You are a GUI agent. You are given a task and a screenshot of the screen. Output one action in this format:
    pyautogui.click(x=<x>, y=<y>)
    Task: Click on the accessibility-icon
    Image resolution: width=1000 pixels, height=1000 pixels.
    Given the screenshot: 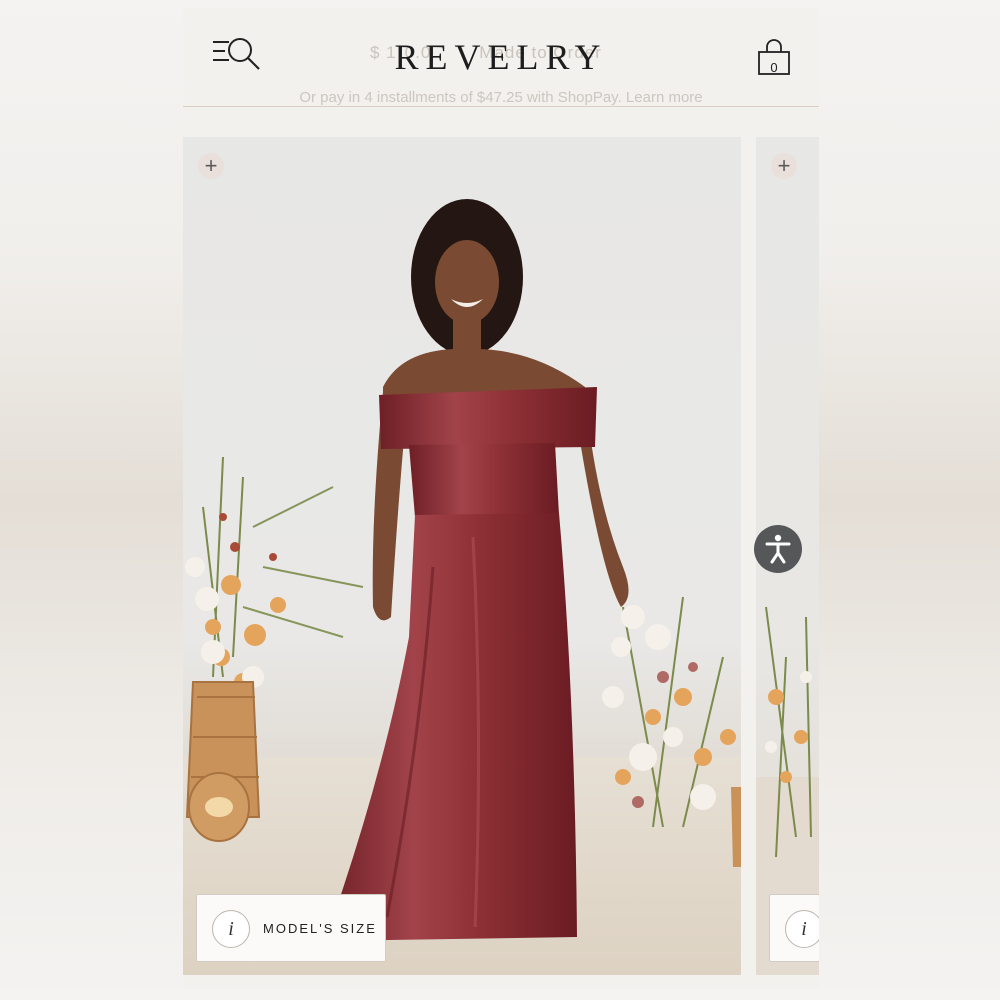 What is the action you would take?
    pyautogui.click(x=778, y=549)
    